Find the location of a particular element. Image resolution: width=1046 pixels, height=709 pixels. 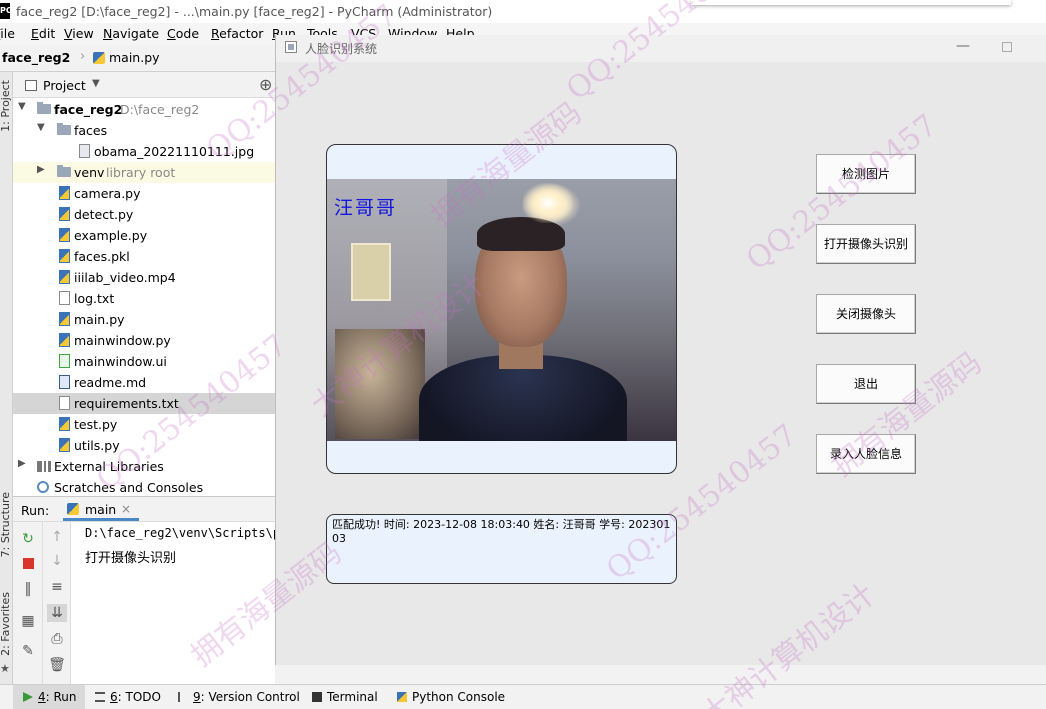

open-camera-button: 打开摄像头识别 is located at coordinates (866, 244).